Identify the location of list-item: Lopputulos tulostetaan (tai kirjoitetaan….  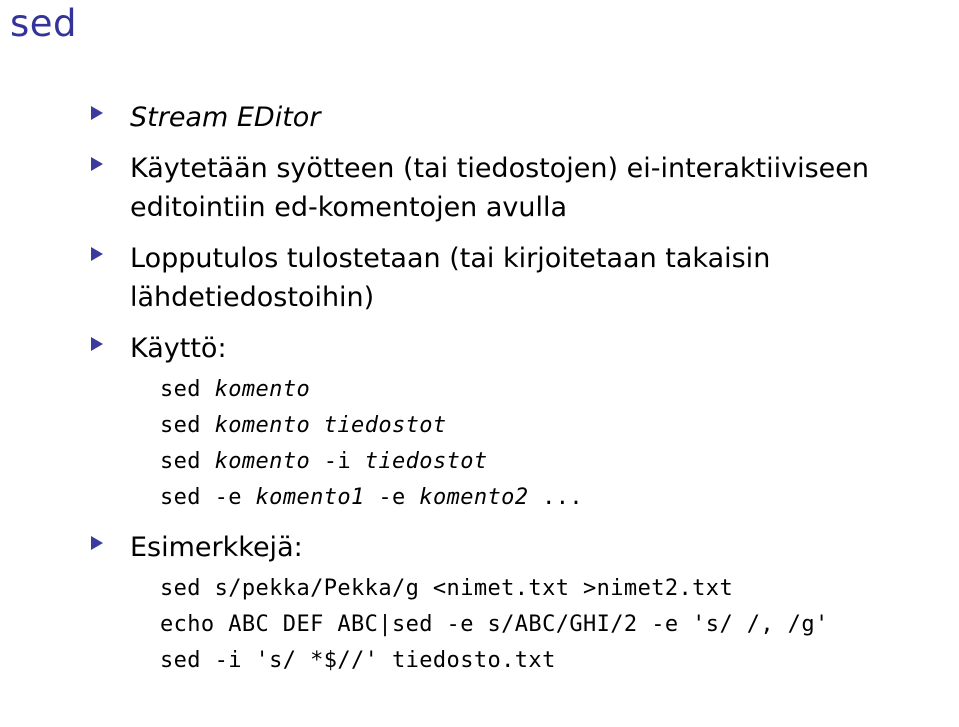
(479, 278).